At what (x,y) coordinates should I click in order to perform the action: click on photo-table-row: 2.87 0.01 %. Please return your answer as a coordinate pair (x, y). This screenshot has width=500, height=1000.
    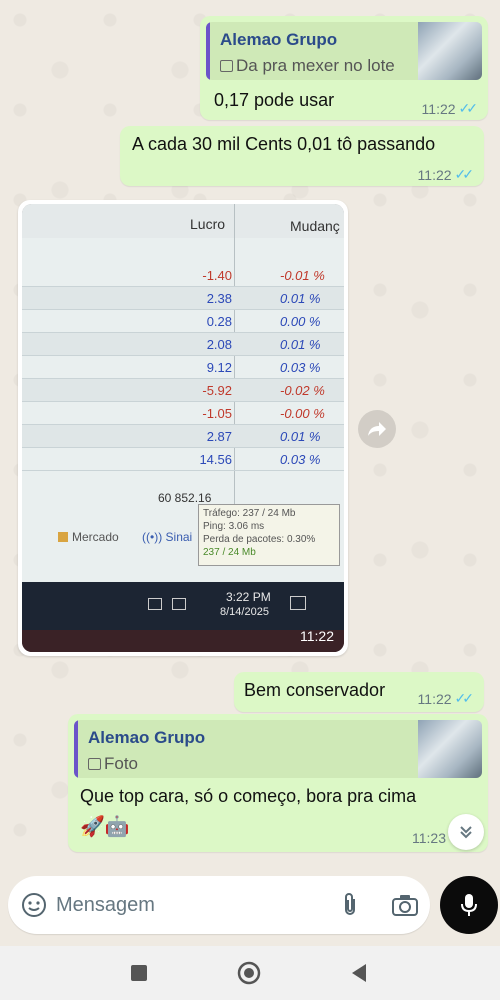
    Looking at the image, I should click on (183, 436).